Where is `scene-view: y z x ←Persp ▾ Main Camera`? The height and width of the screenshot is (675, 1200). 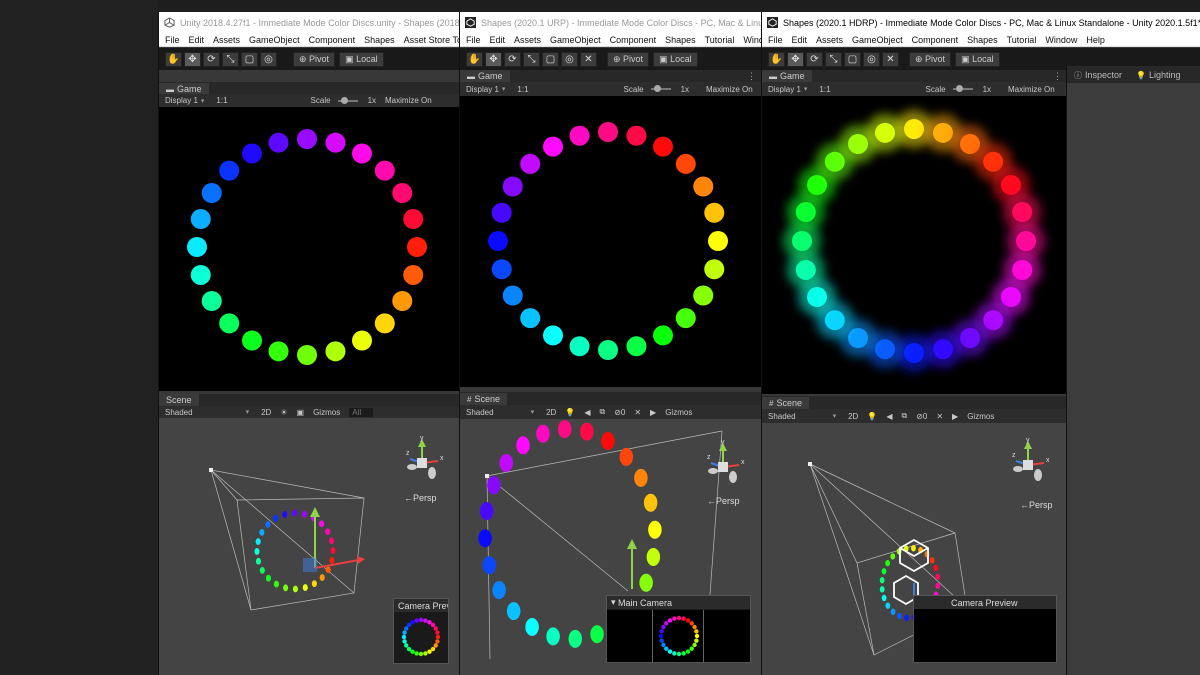
scene-view: y z x ←Persp ▾ Main Camera is located at coordinates (610, 547).